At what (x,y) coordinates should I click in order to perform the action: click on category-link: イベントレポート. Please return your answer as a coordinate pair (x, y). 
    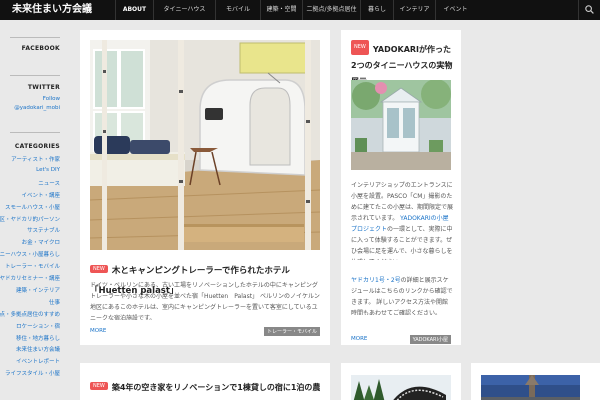
    Looking at the image, I should click on (38, 361).